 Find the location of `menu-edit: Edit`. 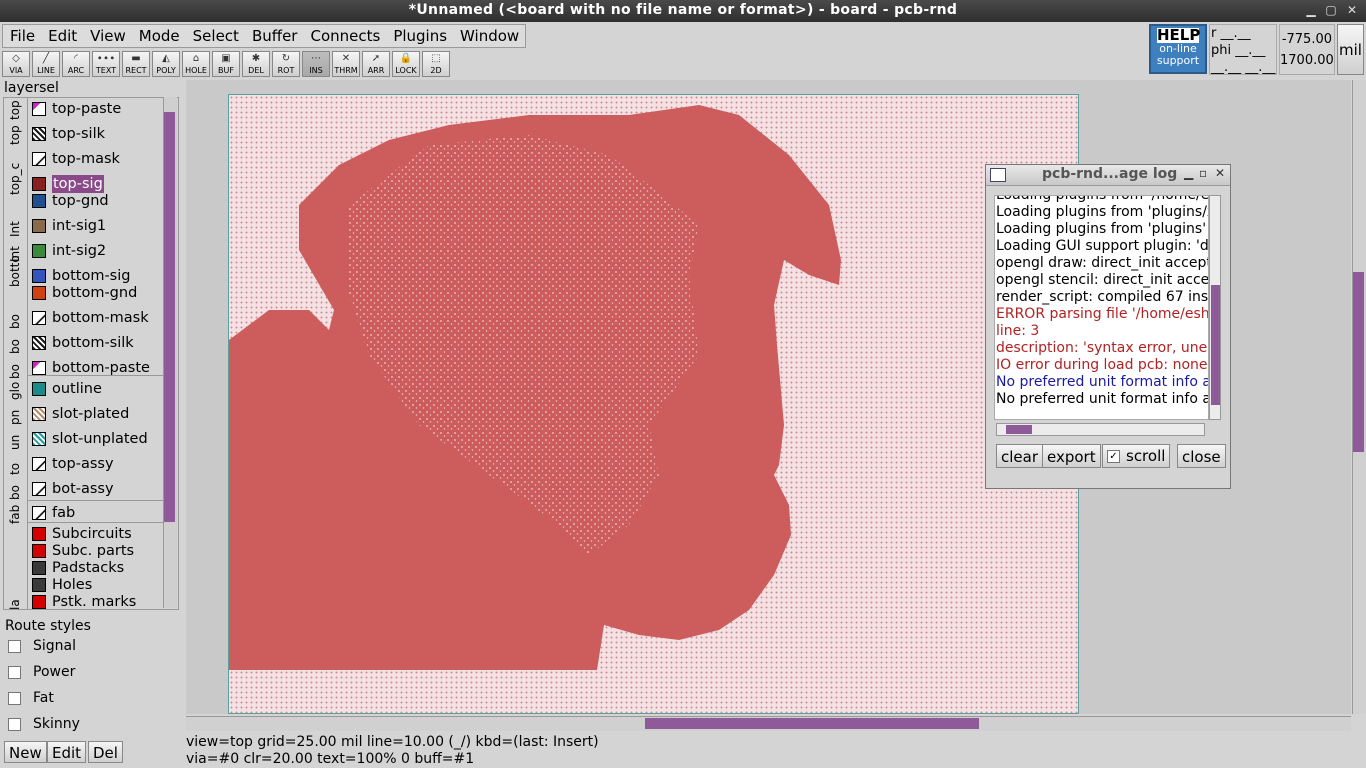

menu-edit: Edit is located at coordinates (62, 36).